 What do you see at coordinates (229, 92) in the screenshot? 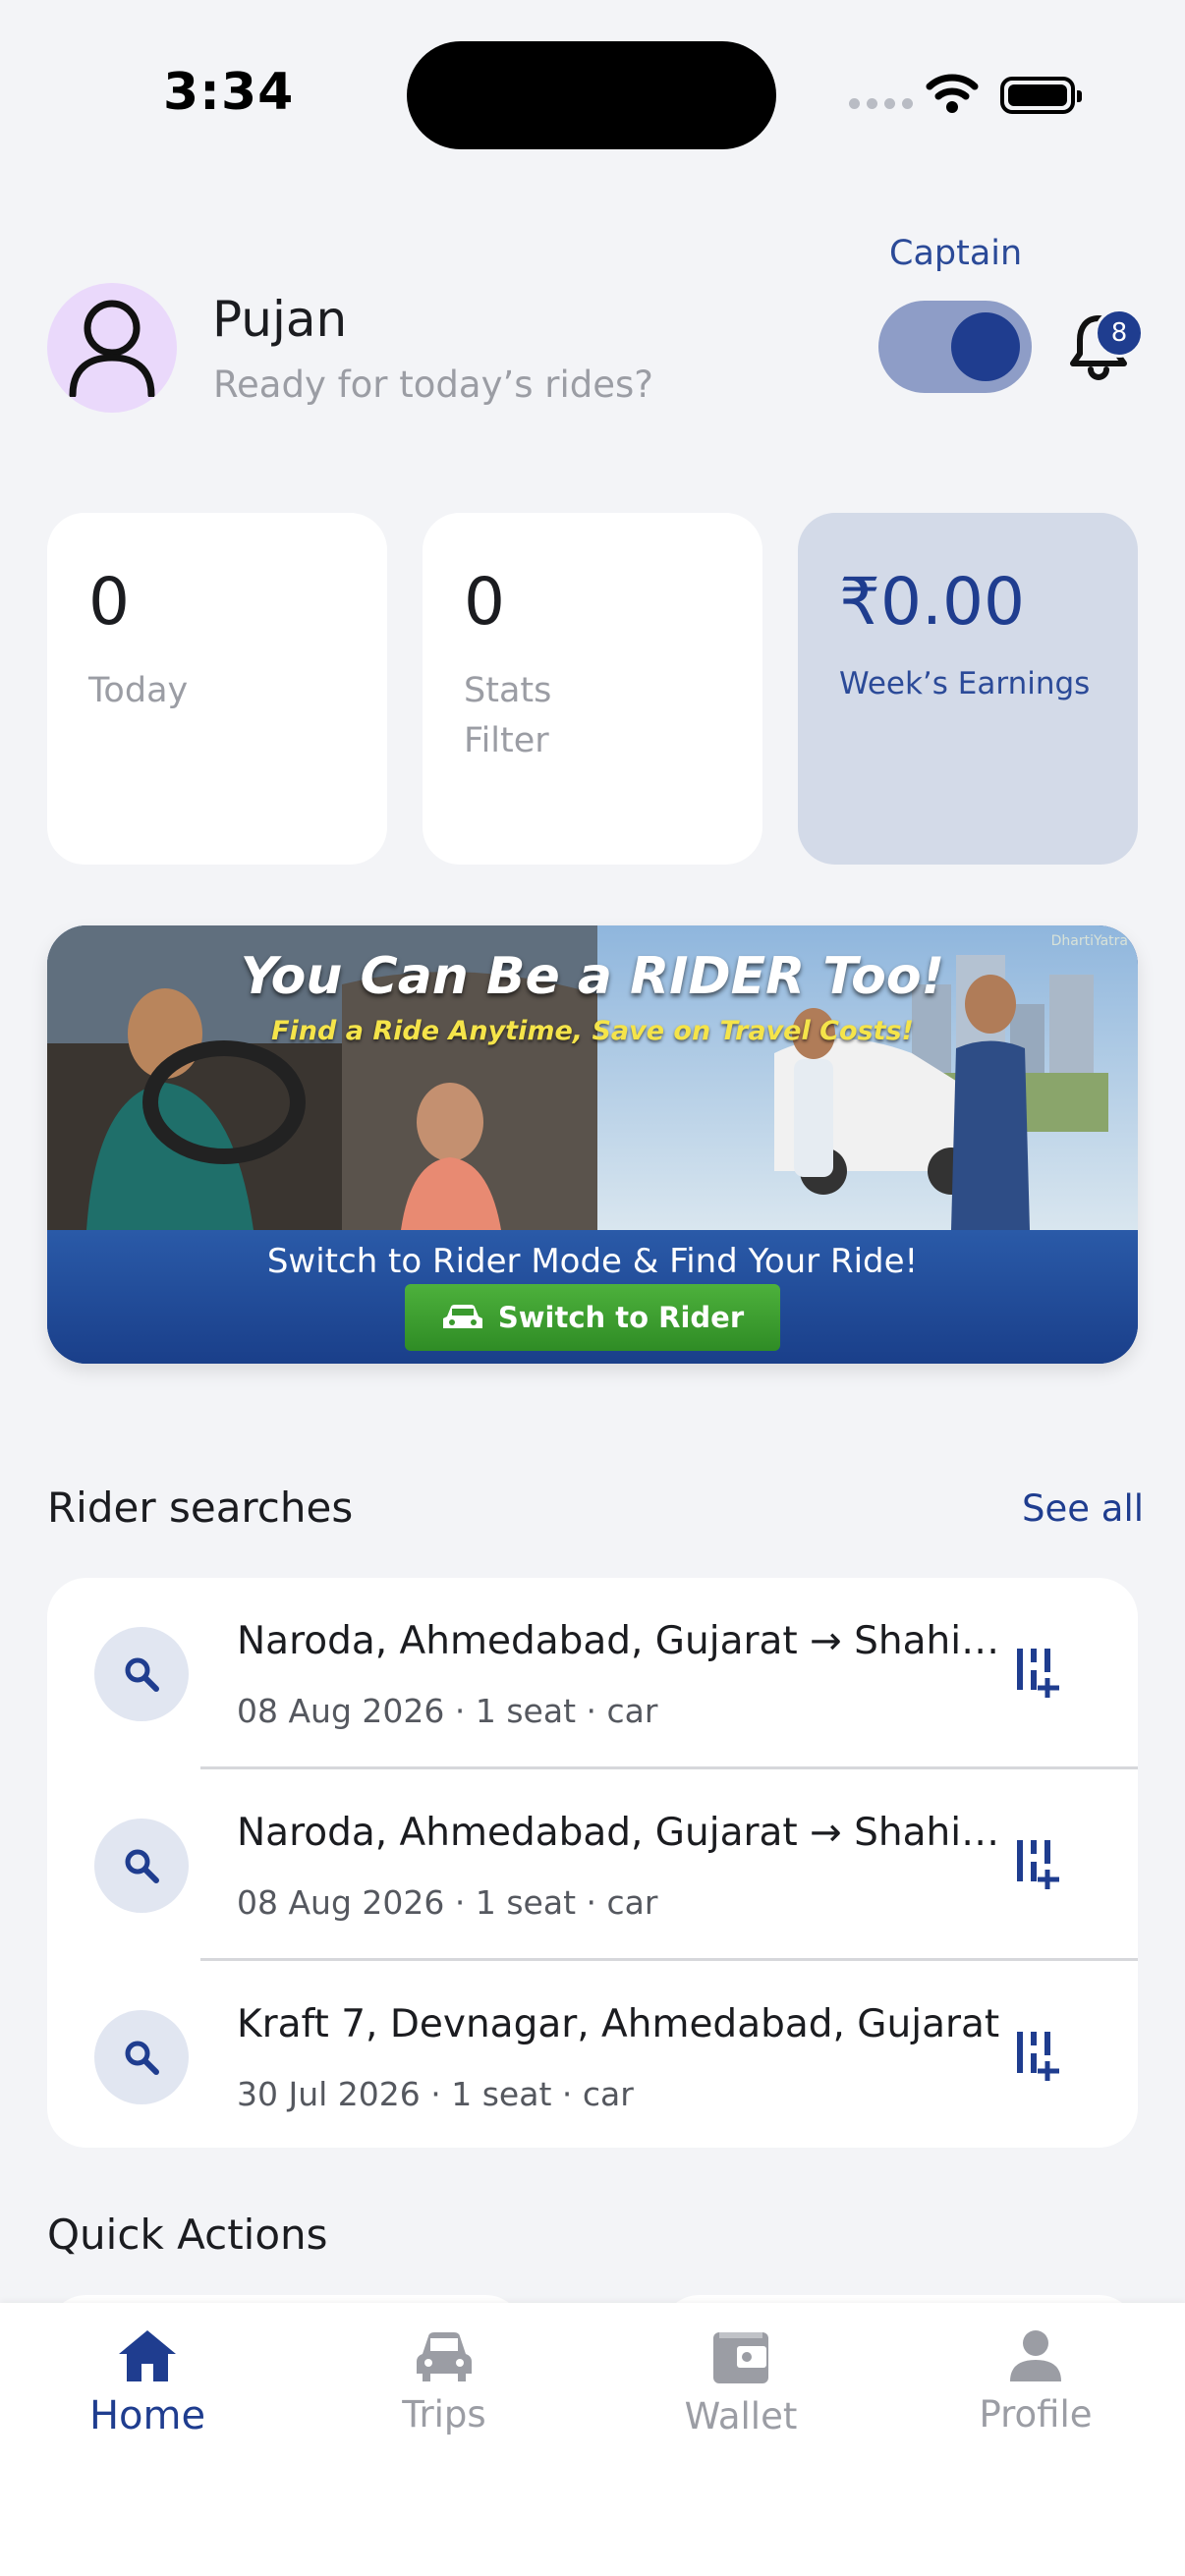
I see `status-time: 3:34` at bounding box center [229, 92].